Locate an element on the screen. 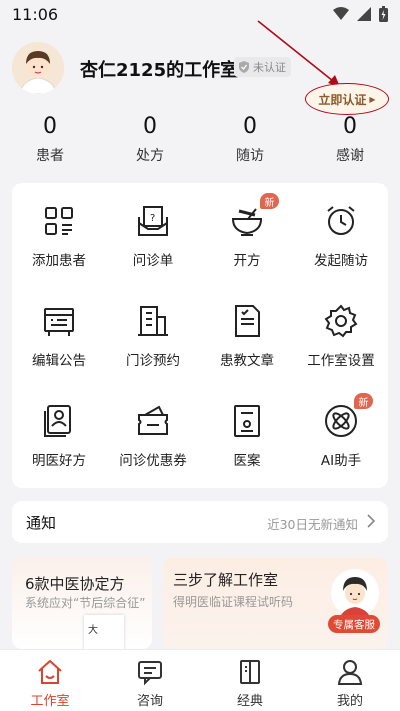  nav-tab-studio: 工作室 is located at coordinates (50, 680).